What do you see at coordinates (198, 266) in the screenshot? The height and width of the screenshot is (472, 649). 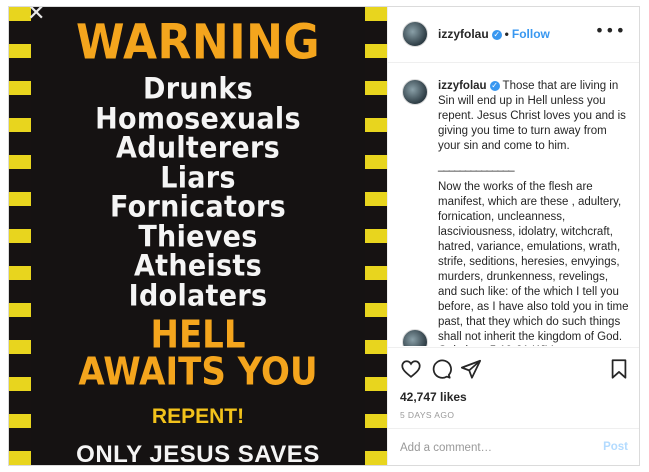 I see `sign-list-item: Atheists` at bounding box center [198, 266].